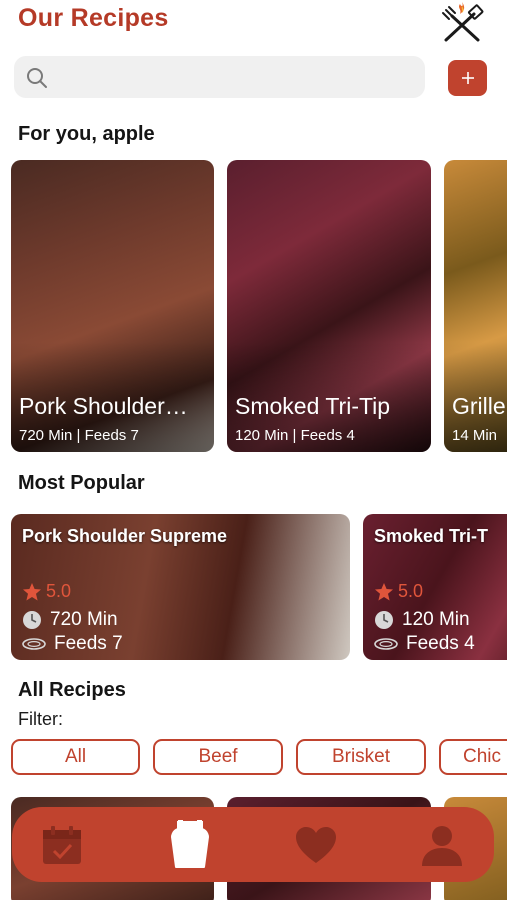 The height and width of the screenshot is (900, 507). What do you see at coordinates (462, 23) in the screenshot?
I see `grill-tools-icon` at bounding box center [462, 23].